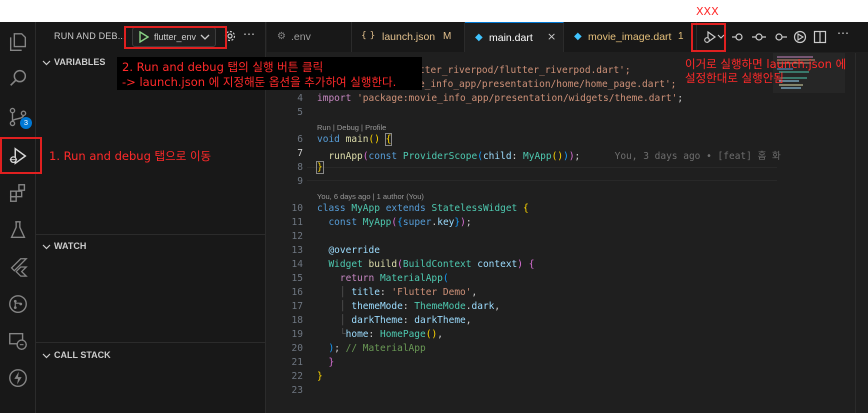 The width and height of the screenshot is (868, 413). What do you see at coordinates (400, 222) in the screenshot?
I see `code-line: const MyApp({super.key});` at bounding box center [400, 222].